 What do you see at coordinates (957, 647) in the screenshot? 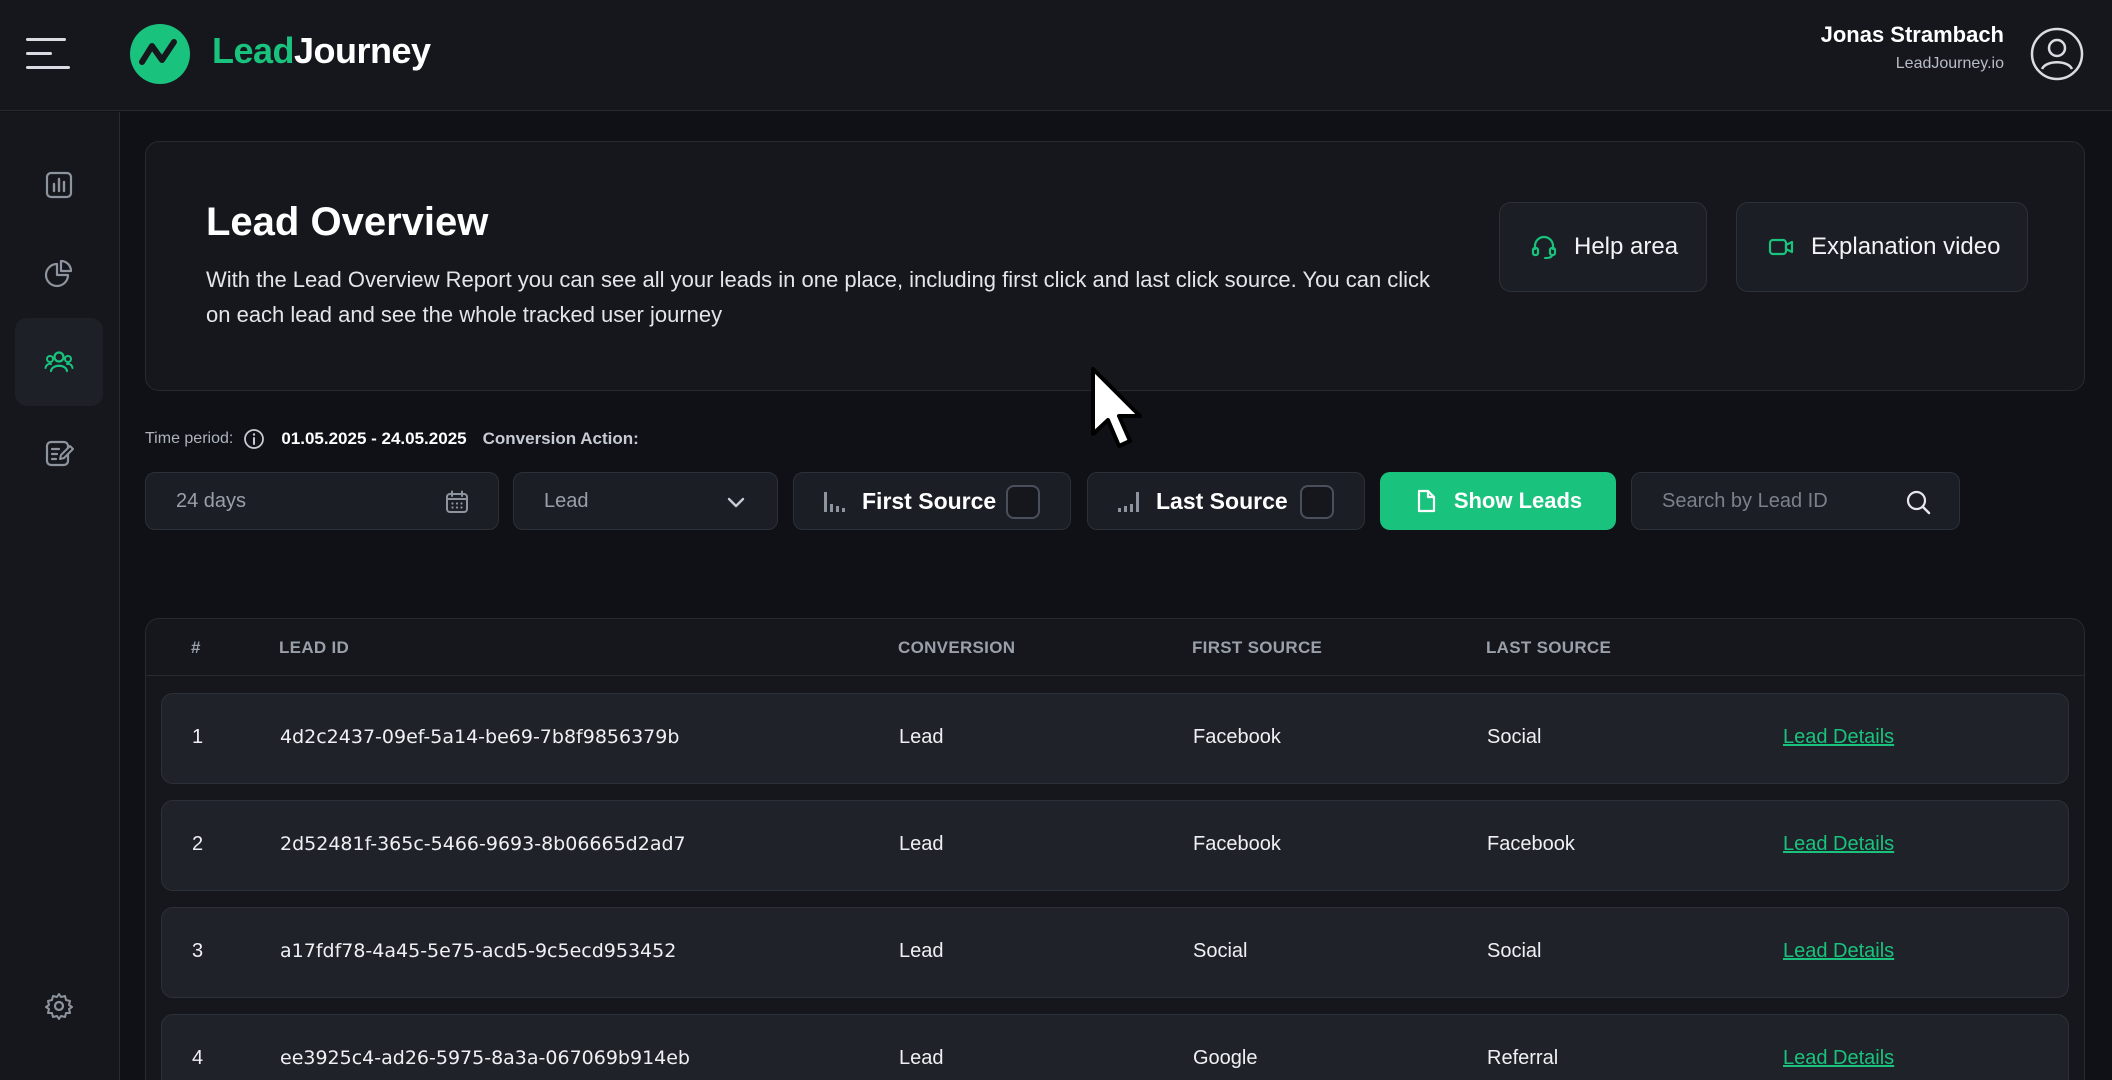
I see `column-header-conversion: CONVERSION` at bounding box center [957, 647].